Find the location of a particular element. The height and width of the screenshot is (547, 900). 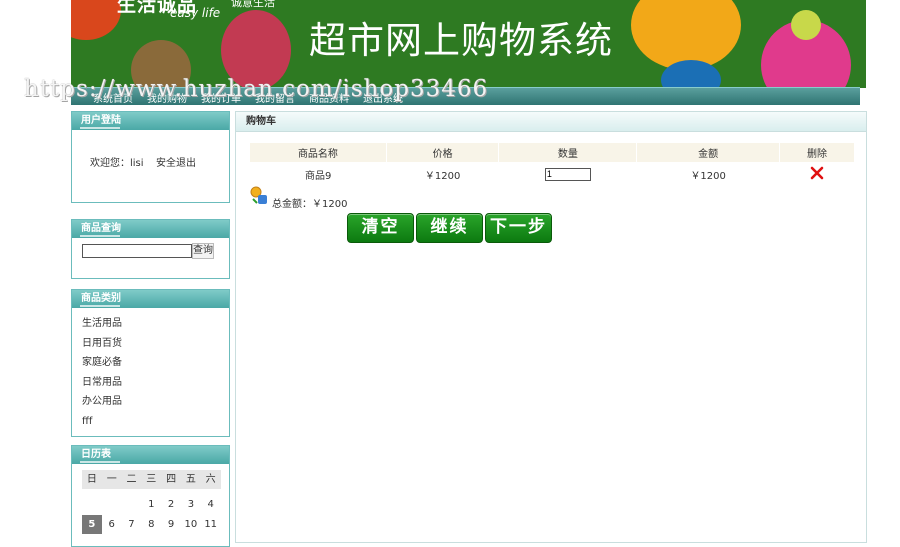

nav-my-shopping: 我的购物 is located at coordinates (167, 97).